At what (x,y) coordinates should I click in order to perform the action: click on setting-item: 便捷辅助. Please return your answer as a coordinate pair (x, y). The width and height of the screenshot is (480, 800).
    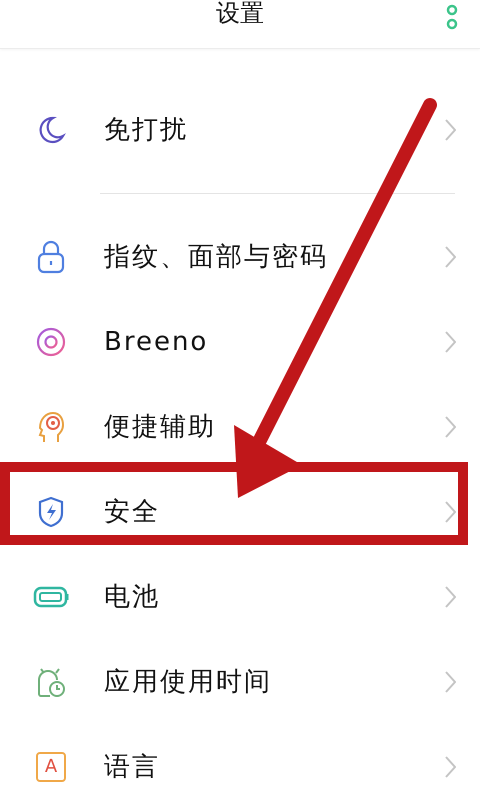
    Looking at the image, I should click on (274, 426).